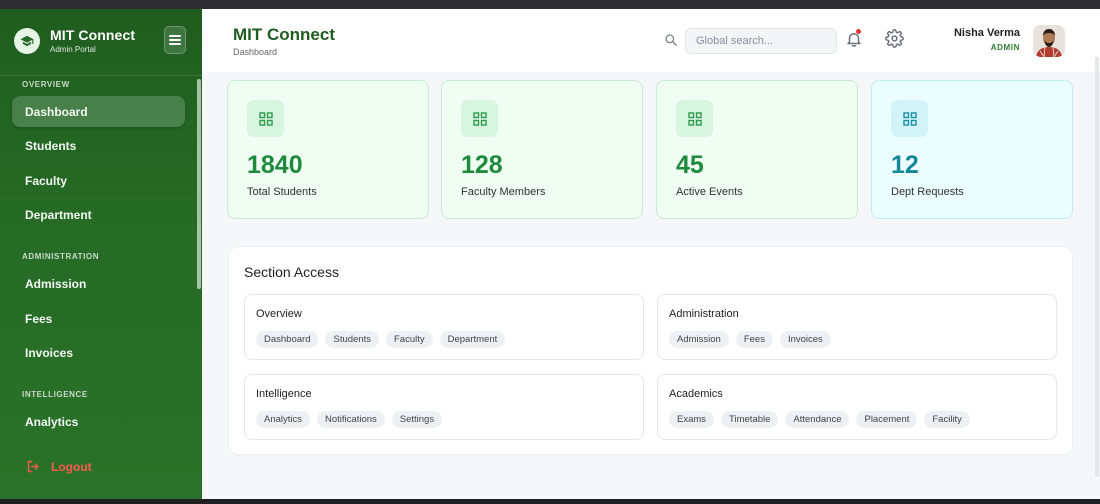  Describe the element at coordinates (472, 339) in the screenshot. I see `chip-department: Department` at that location.